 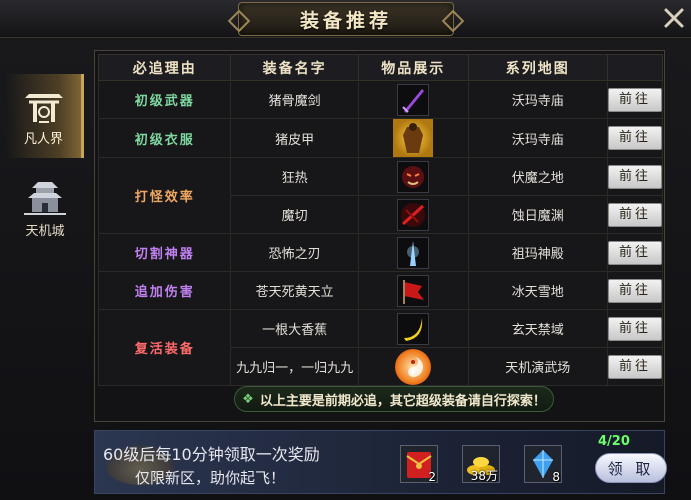 I want to click on header-name: 装备名字, so click(x=294, y=67).